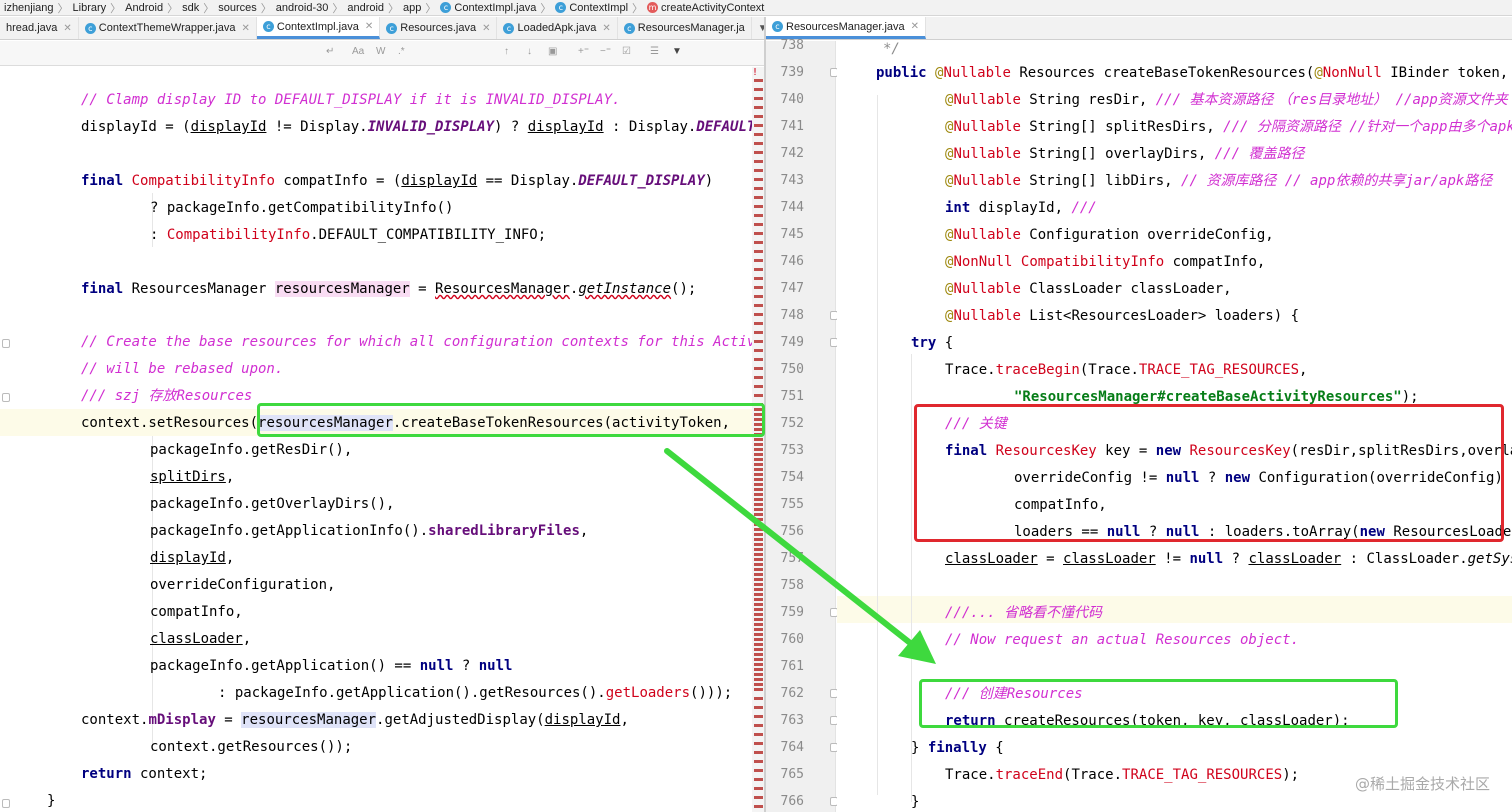  I want to click on annotation-arrow, so click(800, 556).